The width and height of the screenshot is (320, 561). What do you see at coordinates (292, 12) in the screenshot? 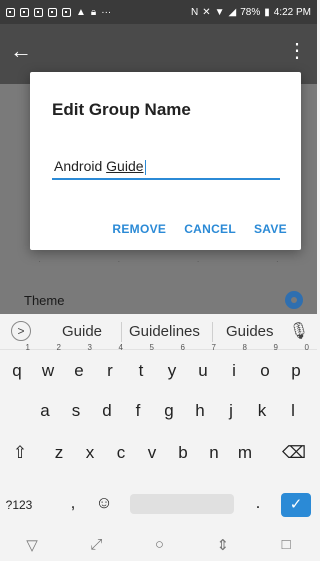
I see `clock: 4:22 PM` at bounding box center [292, 12].